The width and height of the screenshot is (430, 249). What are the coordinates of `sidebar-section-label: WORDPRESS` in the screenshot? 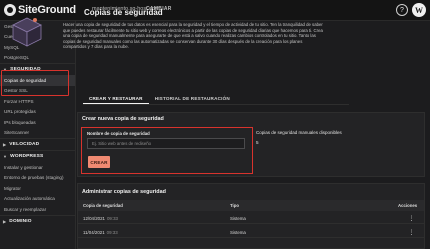 It's located at (27, 156).